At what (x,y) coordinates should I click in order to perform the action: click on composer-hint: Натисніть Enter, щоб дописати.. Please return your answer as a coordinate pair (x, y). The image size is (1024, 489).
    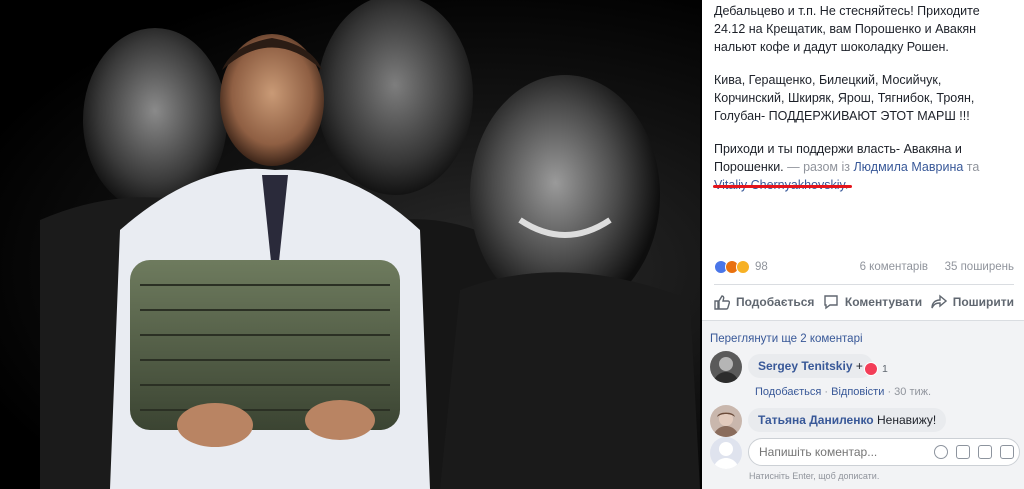
    Looking at the image, I should click on (814, 476).